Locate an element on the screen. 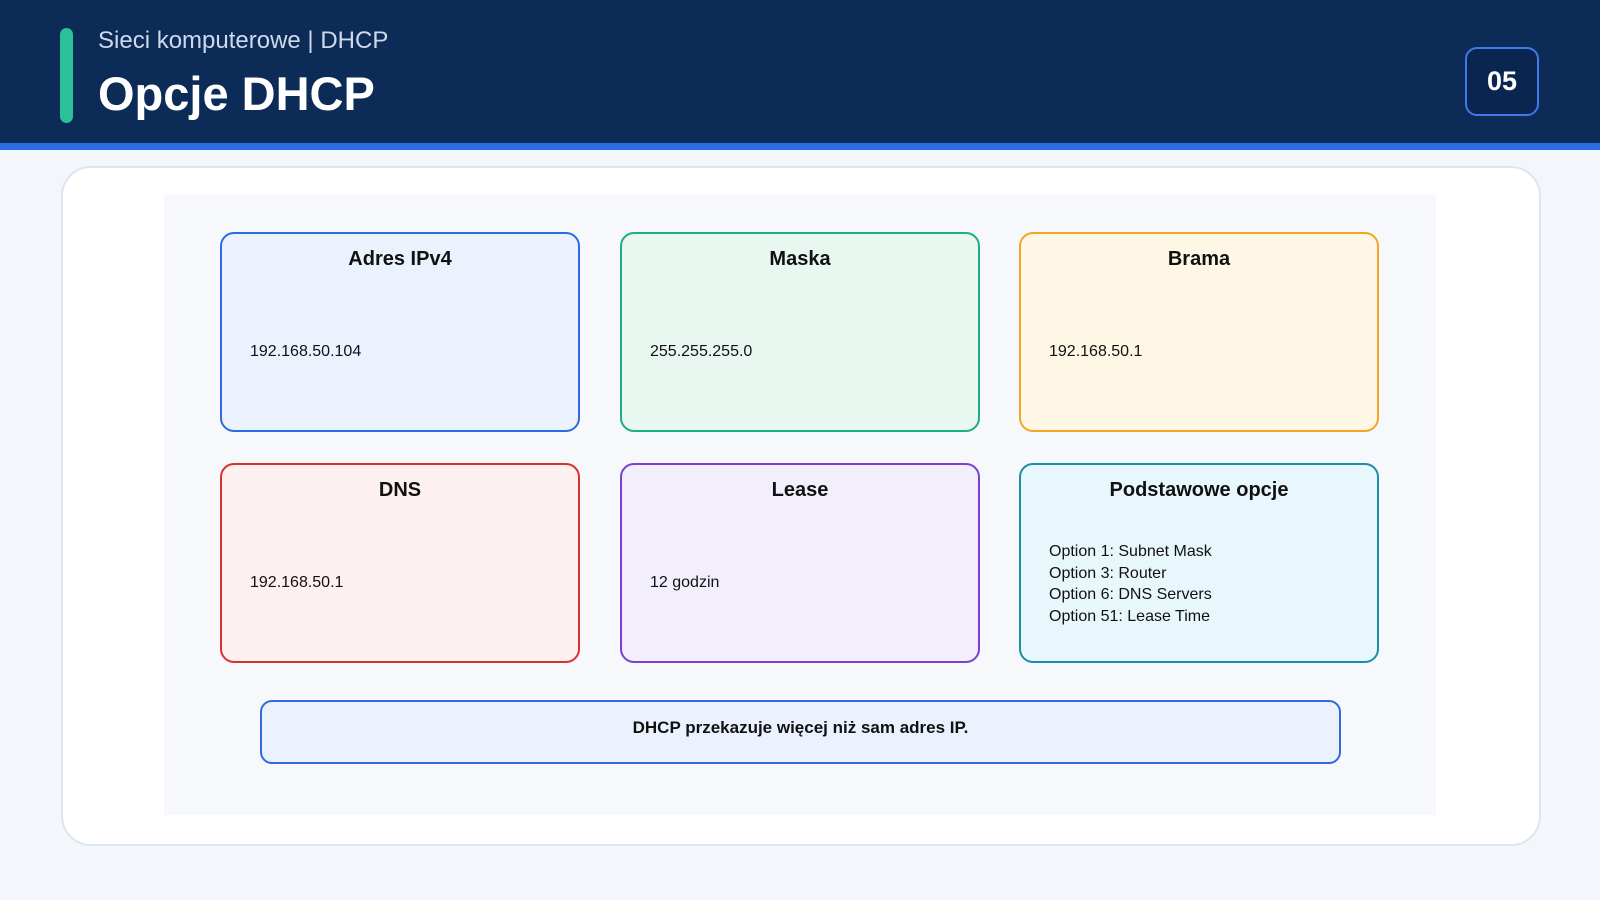 This screenshot has height=900, width=1600. option-item: Option 1: Subnet Mask is located at coordinates (1130, 551).